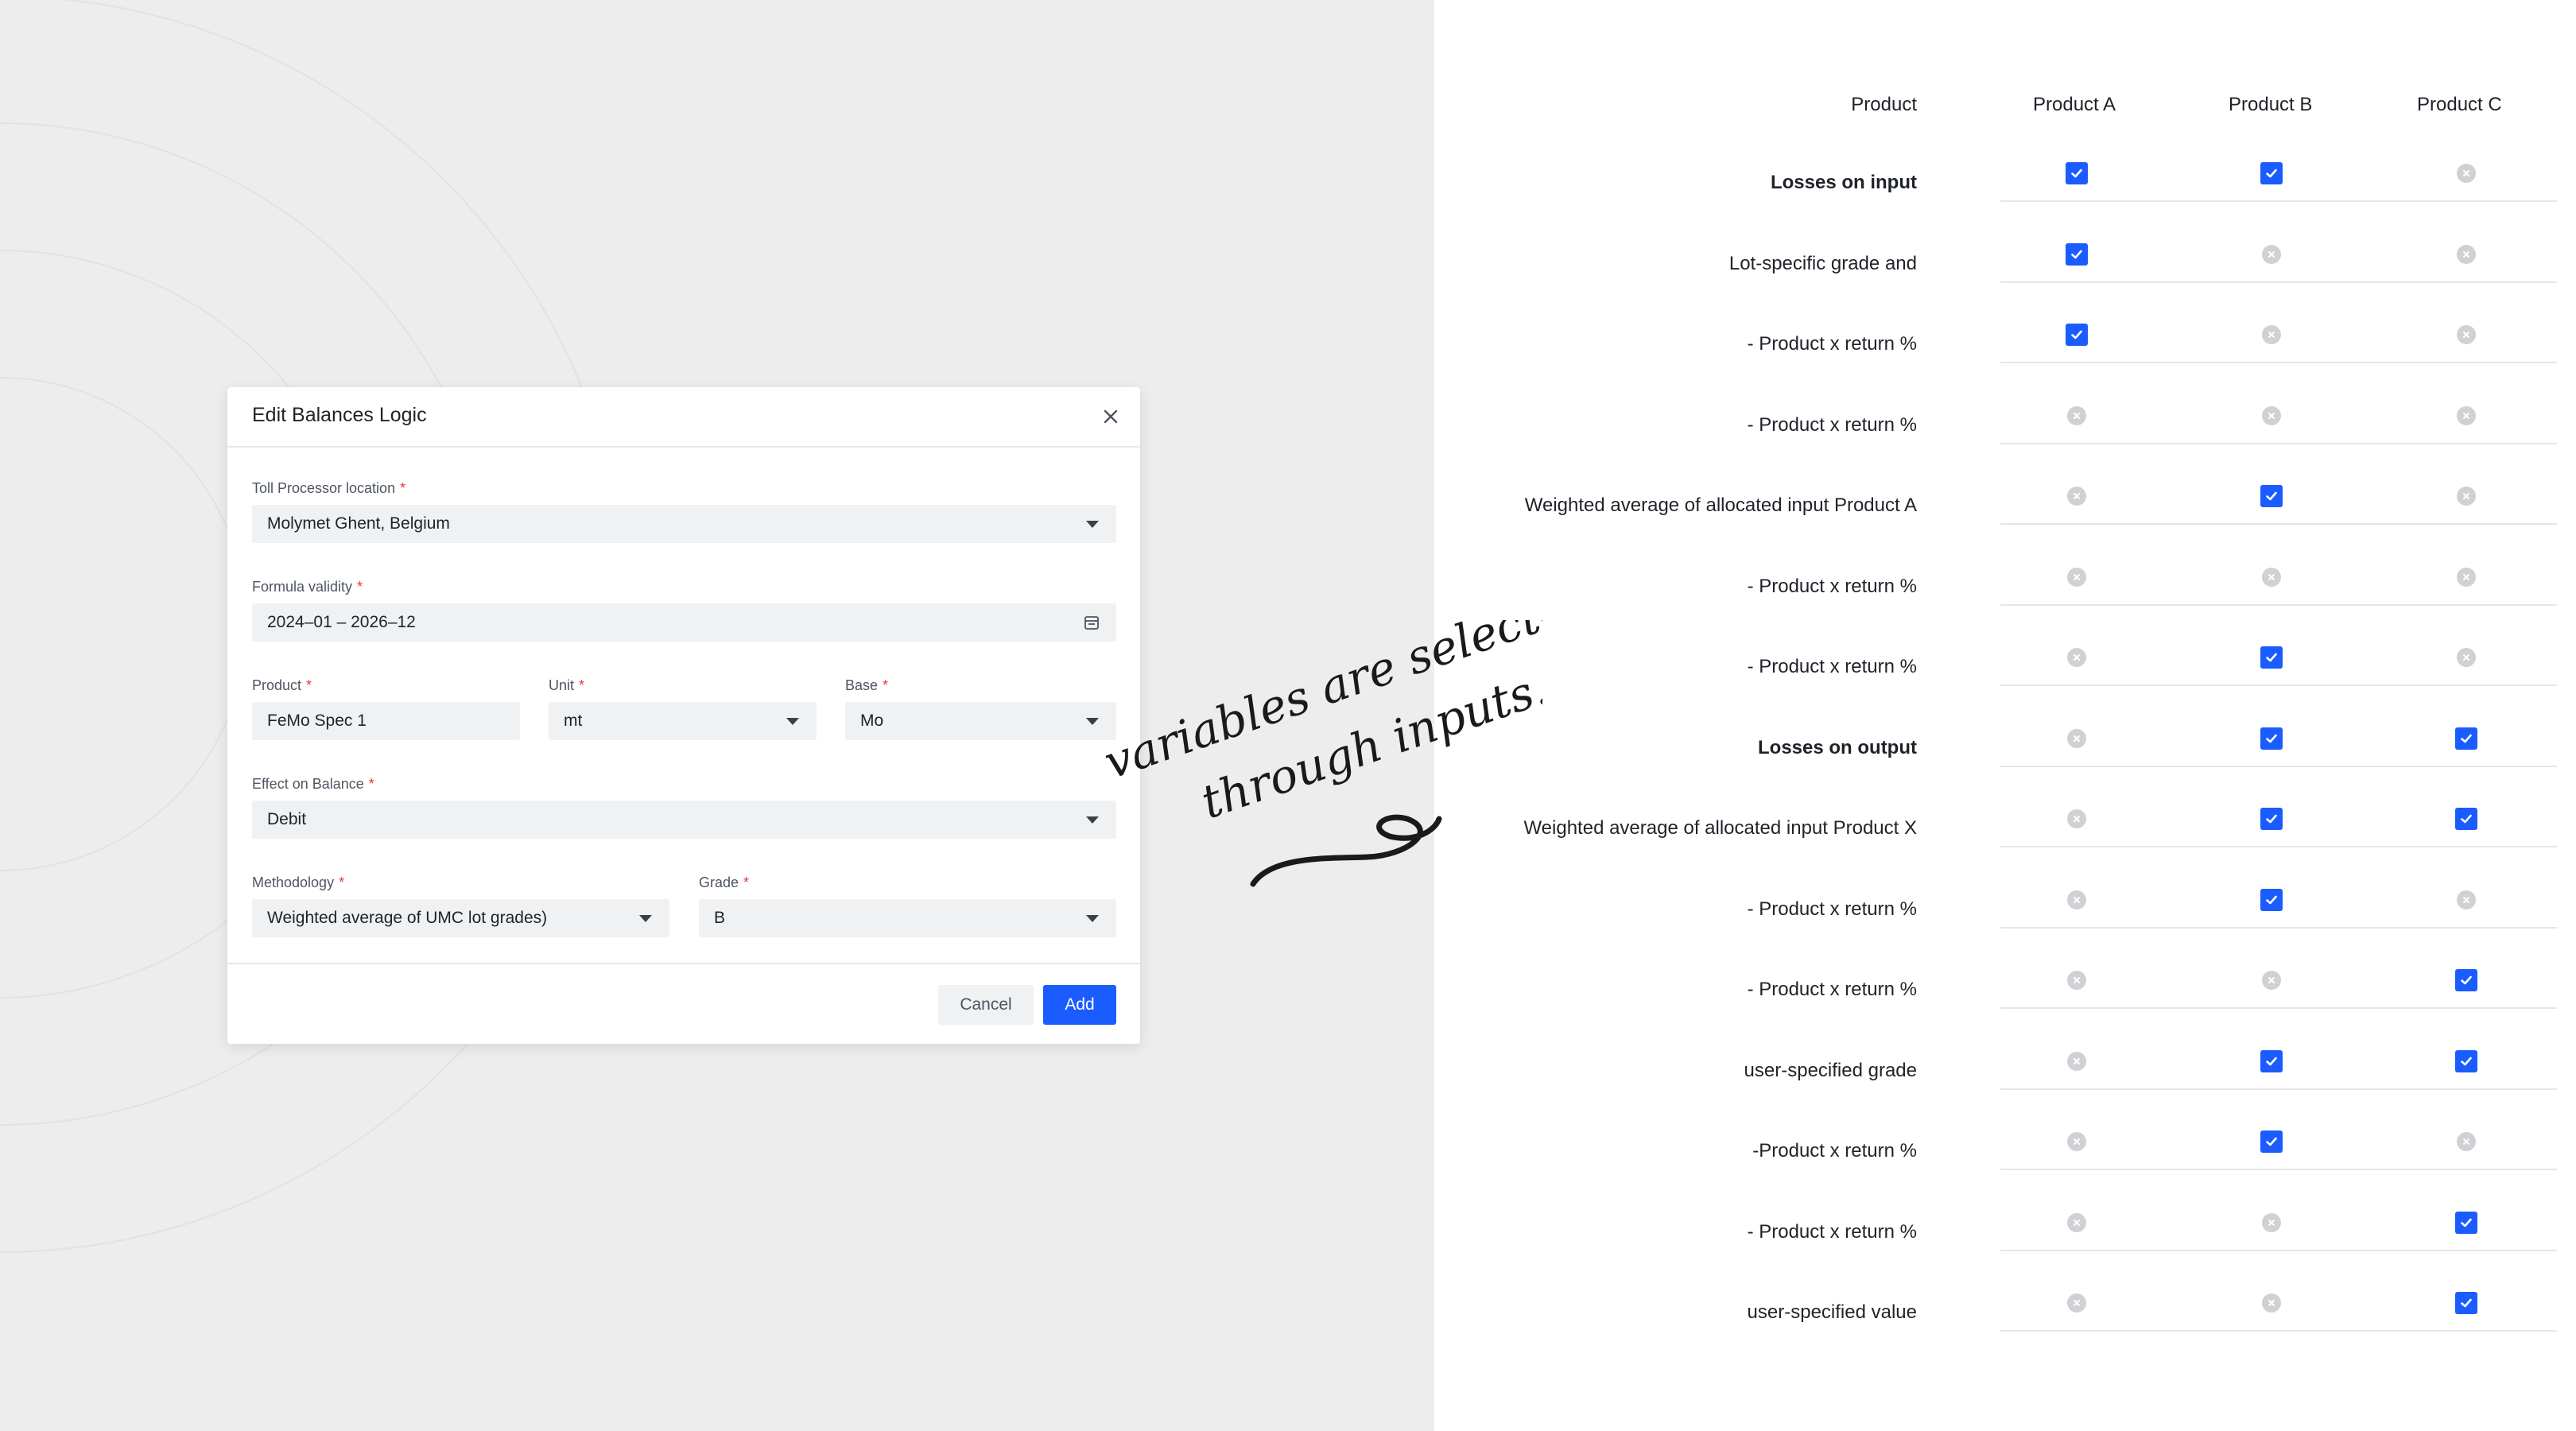 The image size is (2576, 1431). I want to click on product-label: Product *, so click(282, 685).